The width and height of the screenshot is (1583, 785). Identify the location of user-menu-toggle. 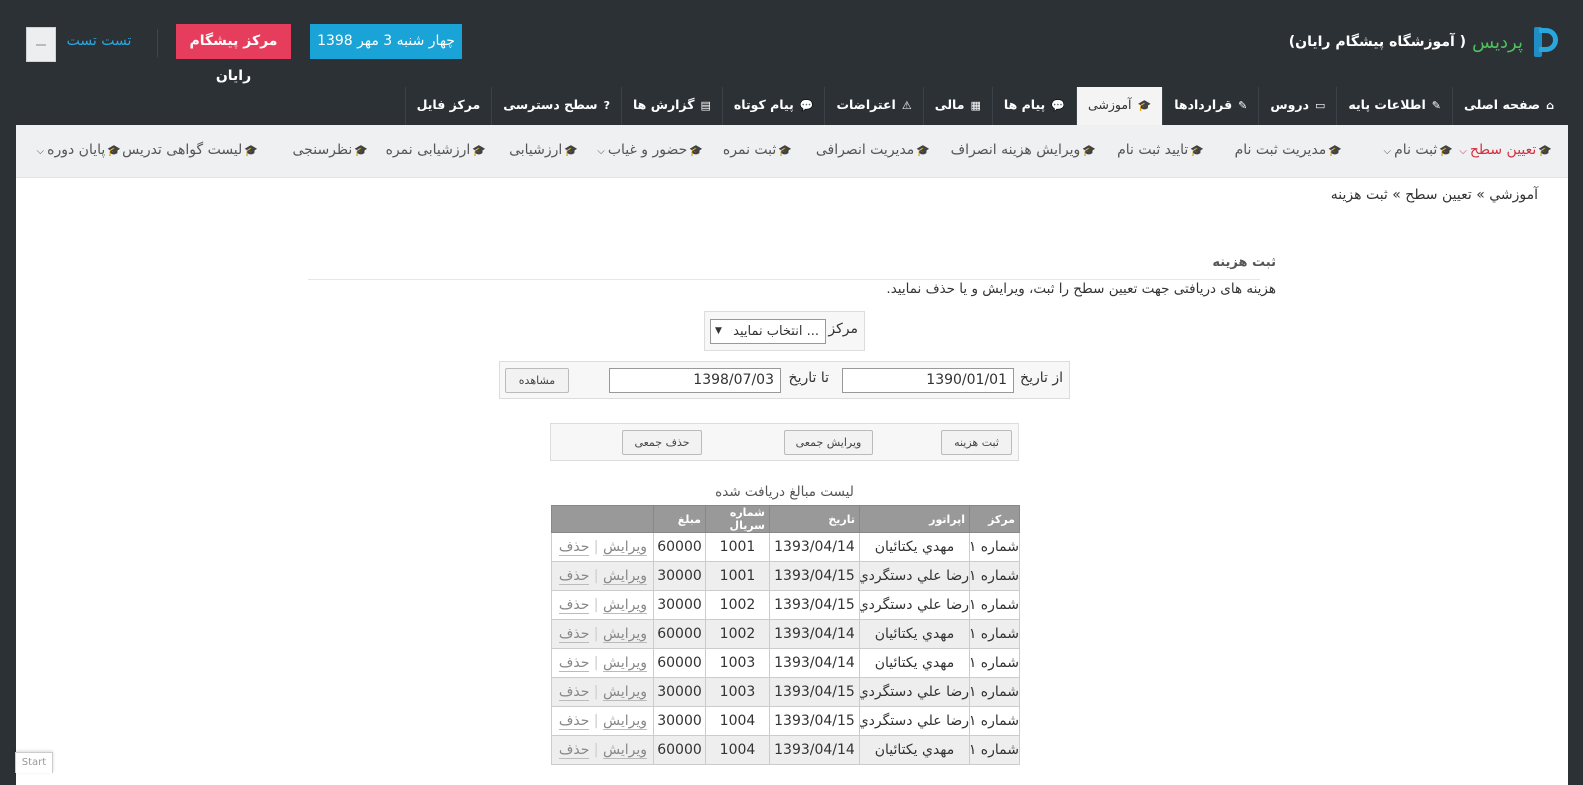
(41, 44).